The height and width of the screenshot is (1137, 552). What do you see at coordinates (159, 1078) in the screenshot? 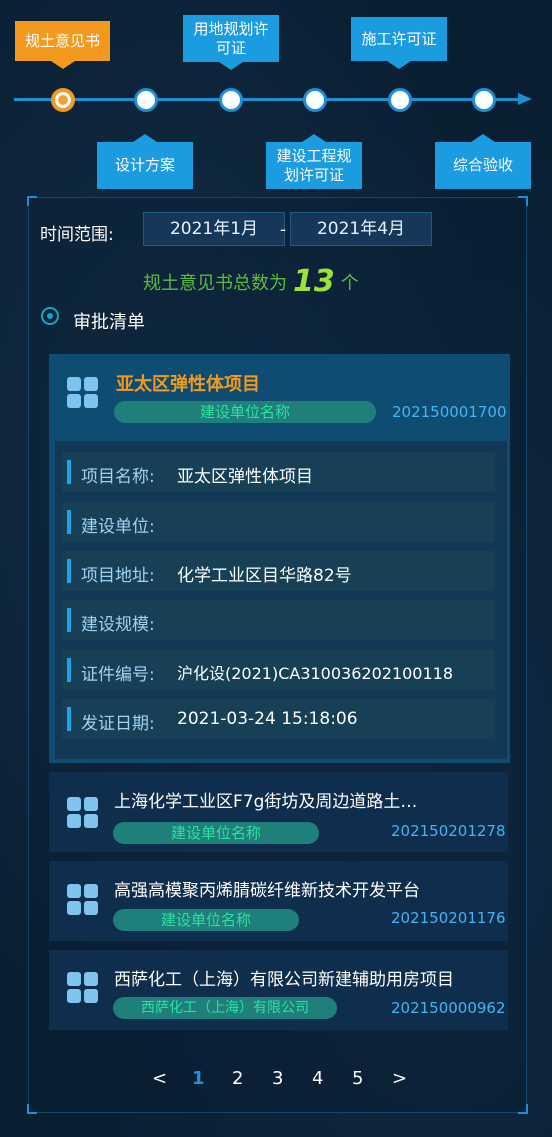
I see `prev-page-button: <` at bounding box center [159, 1078].